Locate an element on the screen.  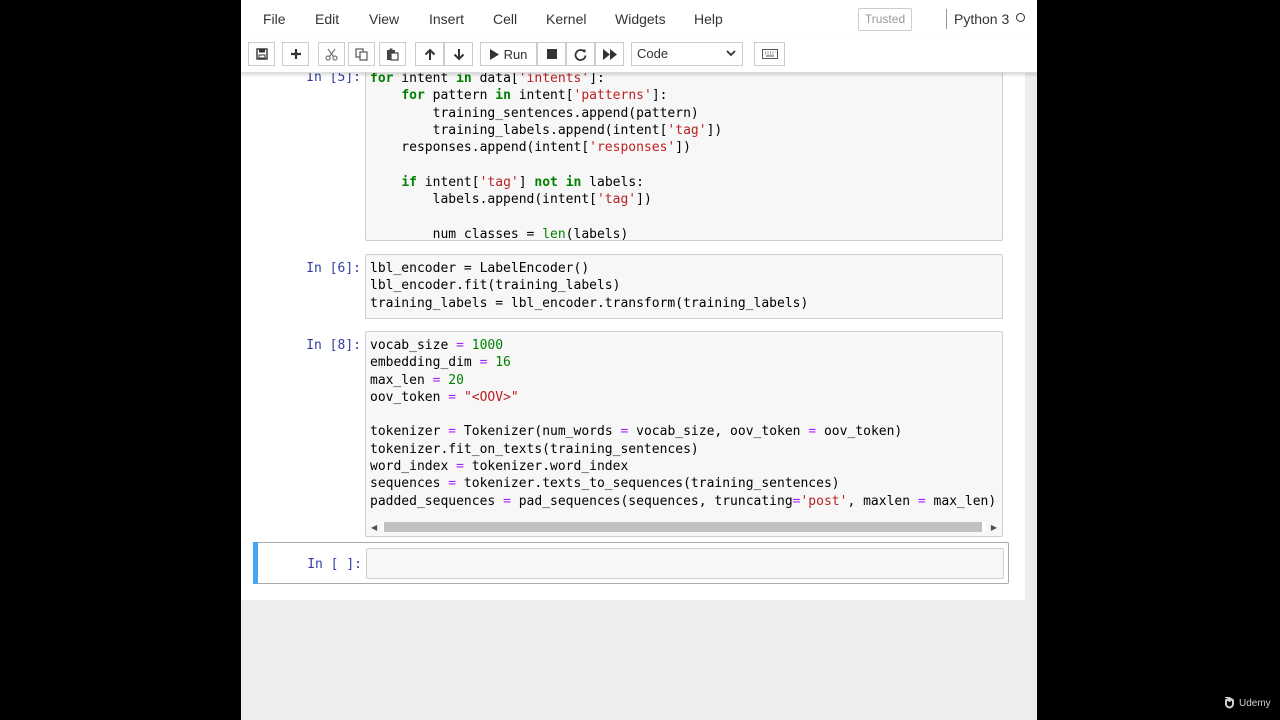
cut-icon is located at coordinates (331, 54).